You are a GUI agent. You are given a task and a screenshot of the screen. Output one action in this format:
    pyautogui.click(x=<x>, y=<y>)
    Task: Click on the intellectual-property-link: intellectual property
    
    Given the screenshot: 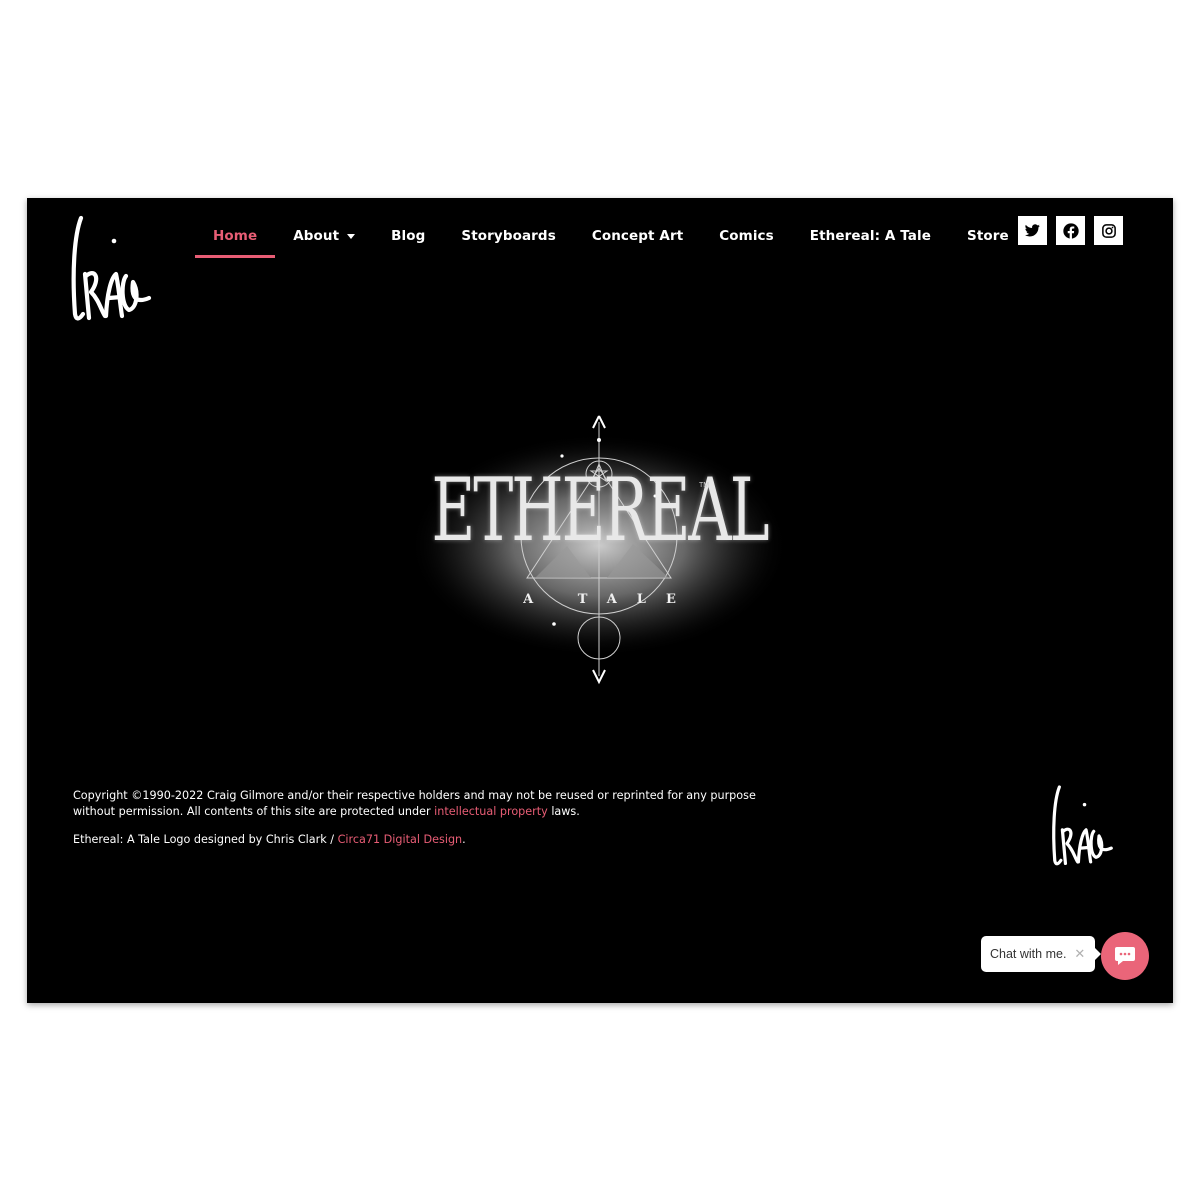 What is the action you would take?
    pyautogui.click(x=491, y=811)
    